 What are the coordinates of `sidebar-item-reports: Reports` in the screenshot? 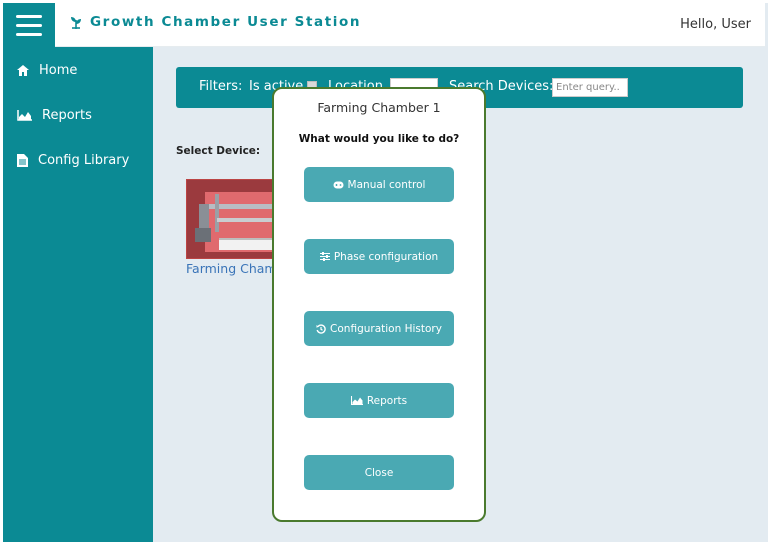 It's located at (78, 115).